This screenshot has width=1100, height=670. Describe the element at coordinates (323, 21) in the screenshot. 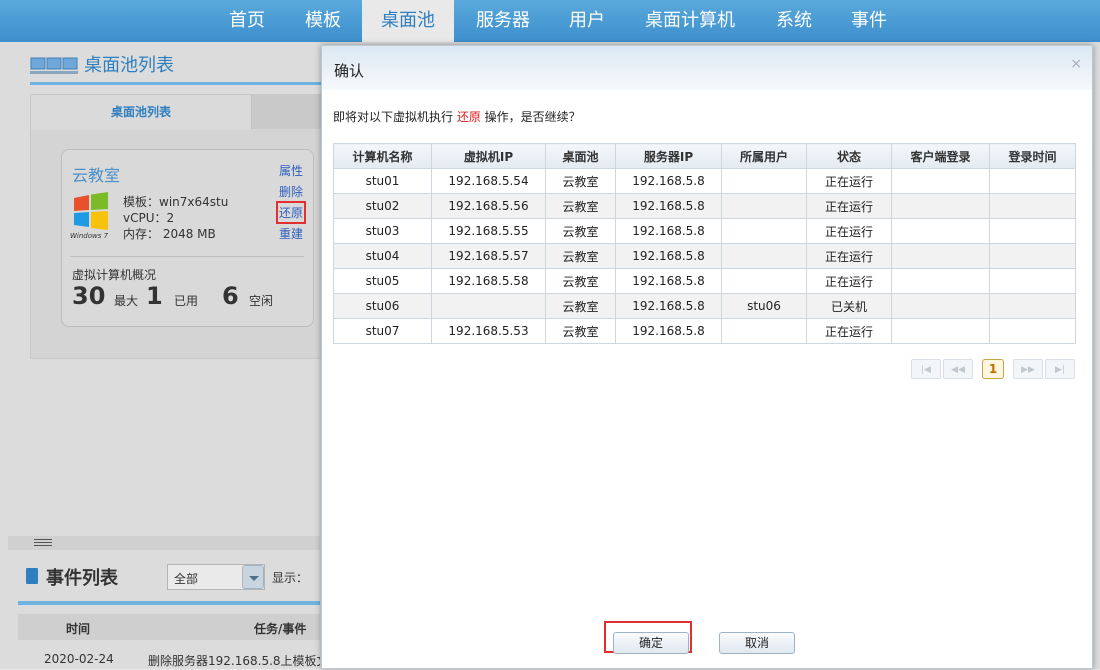

I see `nav-item-templates: 模板` at that location.